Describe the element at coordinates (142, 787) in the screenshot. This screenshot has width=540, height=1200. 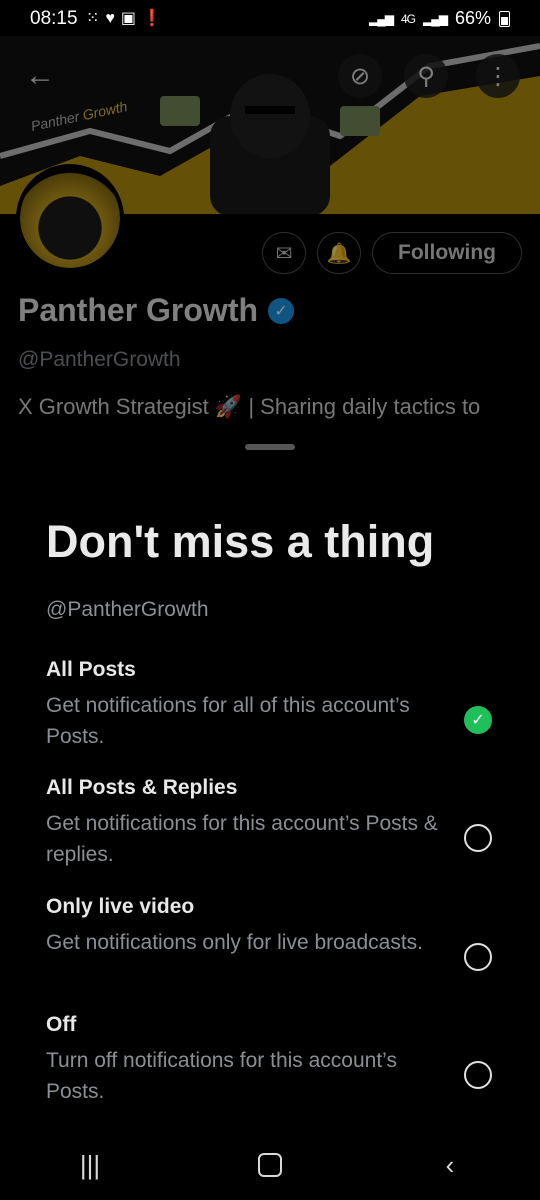
I see `option-title: All Posts & Replies` at that location.